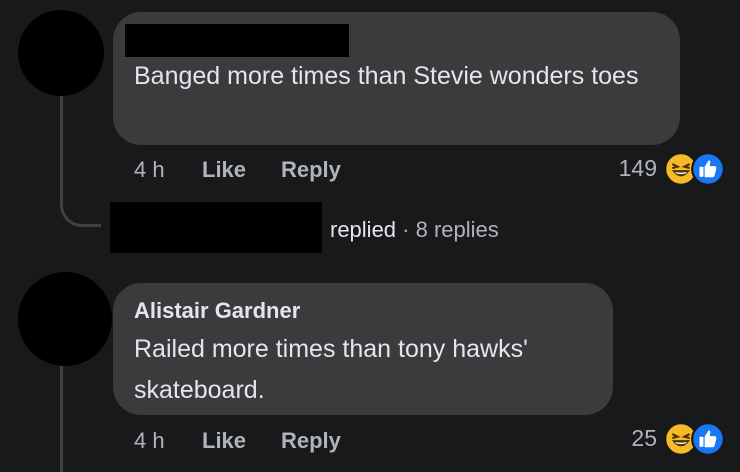 The height and width of the screenshot is (472, 740). What do you see at coordinates (457, 229) in the screenshot?
I see `replies-count: 8 replies` at bounding box center [457, 229].